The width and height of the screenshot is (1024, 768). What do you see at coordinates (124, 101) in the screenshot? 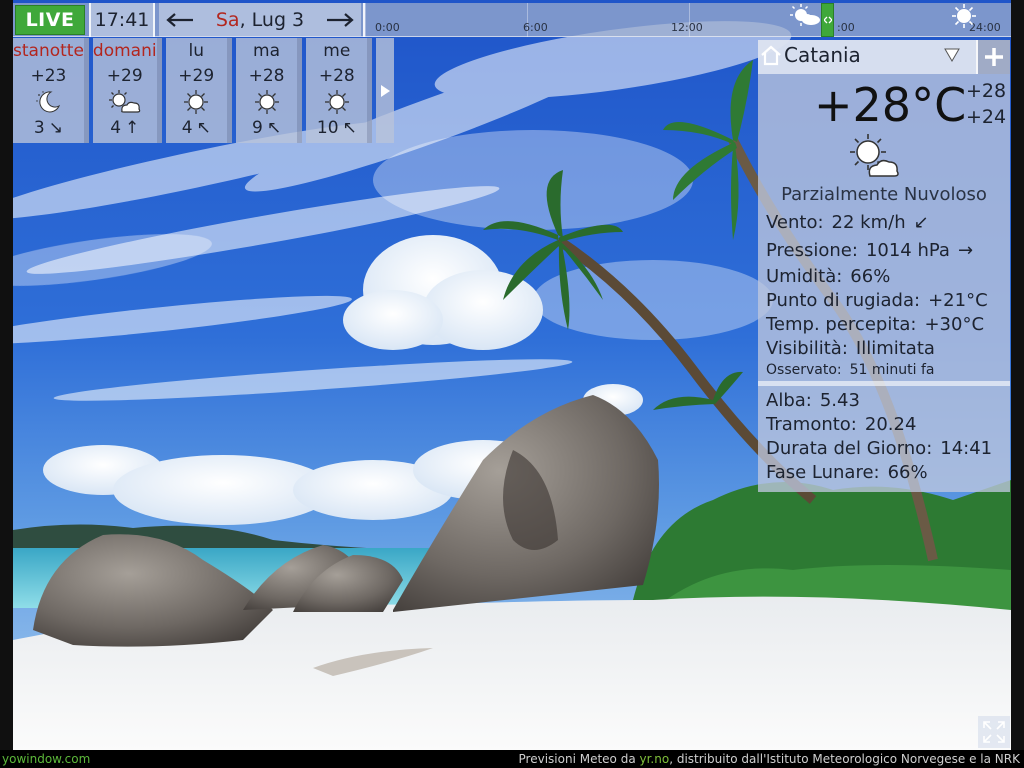
I see `sun-cloud-icon` at bounding box center [124, 101].